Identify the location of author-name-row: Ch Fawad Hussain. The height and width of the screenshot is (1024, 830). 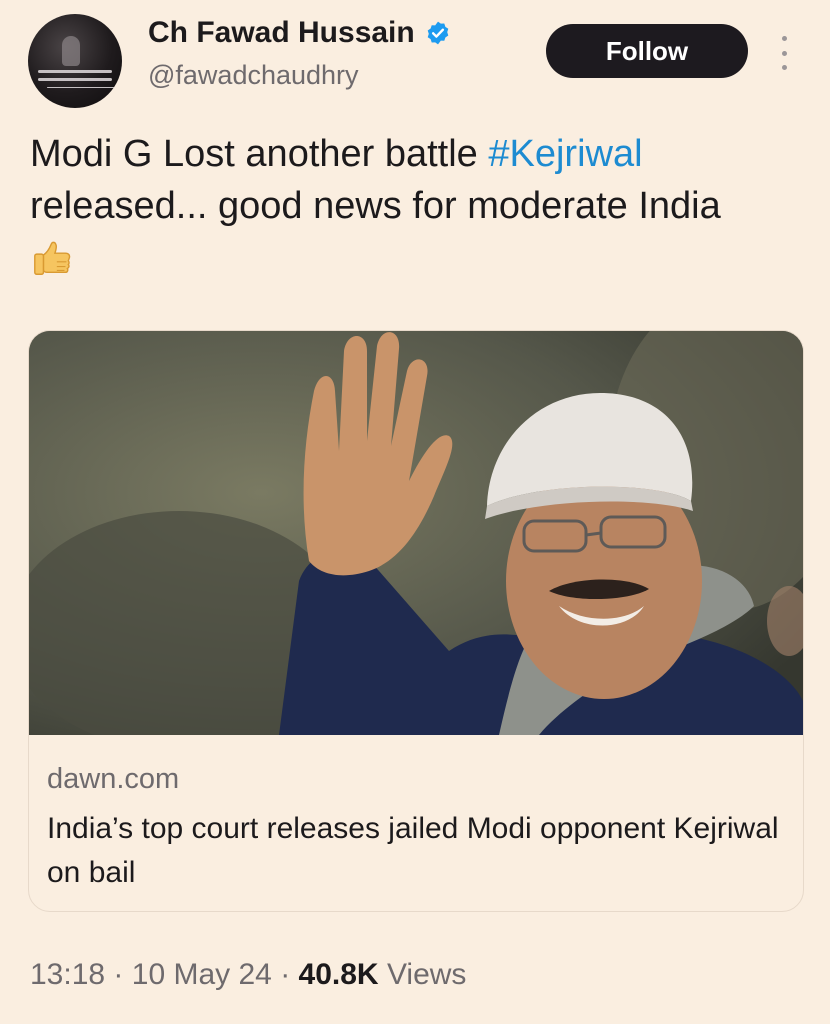
(299, 33).